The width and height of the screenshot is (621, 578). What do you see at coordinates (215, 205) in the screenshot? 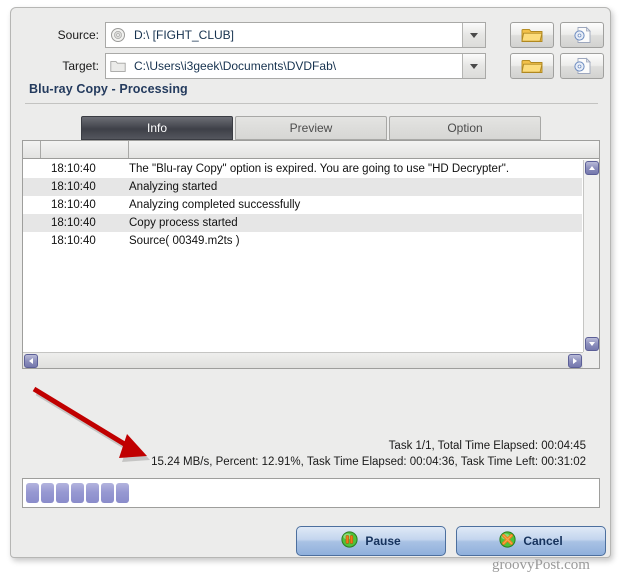
I see `log-row-message: Analyzing completed successfully` at bounding box center [215, 205].